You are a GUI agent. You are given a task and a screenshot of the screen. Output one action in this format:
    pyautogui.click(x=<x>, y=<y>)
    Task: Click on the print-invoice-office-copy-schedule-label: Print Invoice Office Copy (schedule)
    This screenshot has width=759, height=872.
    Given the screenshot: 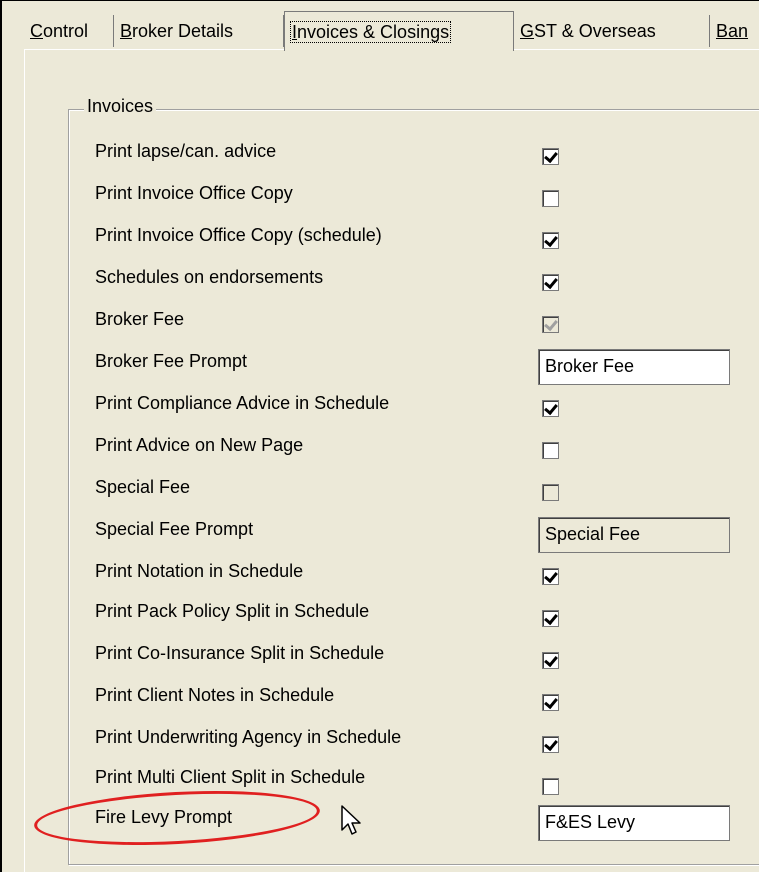 What is the action you would take?
    pyautogui.click(x=238, y=235)
    